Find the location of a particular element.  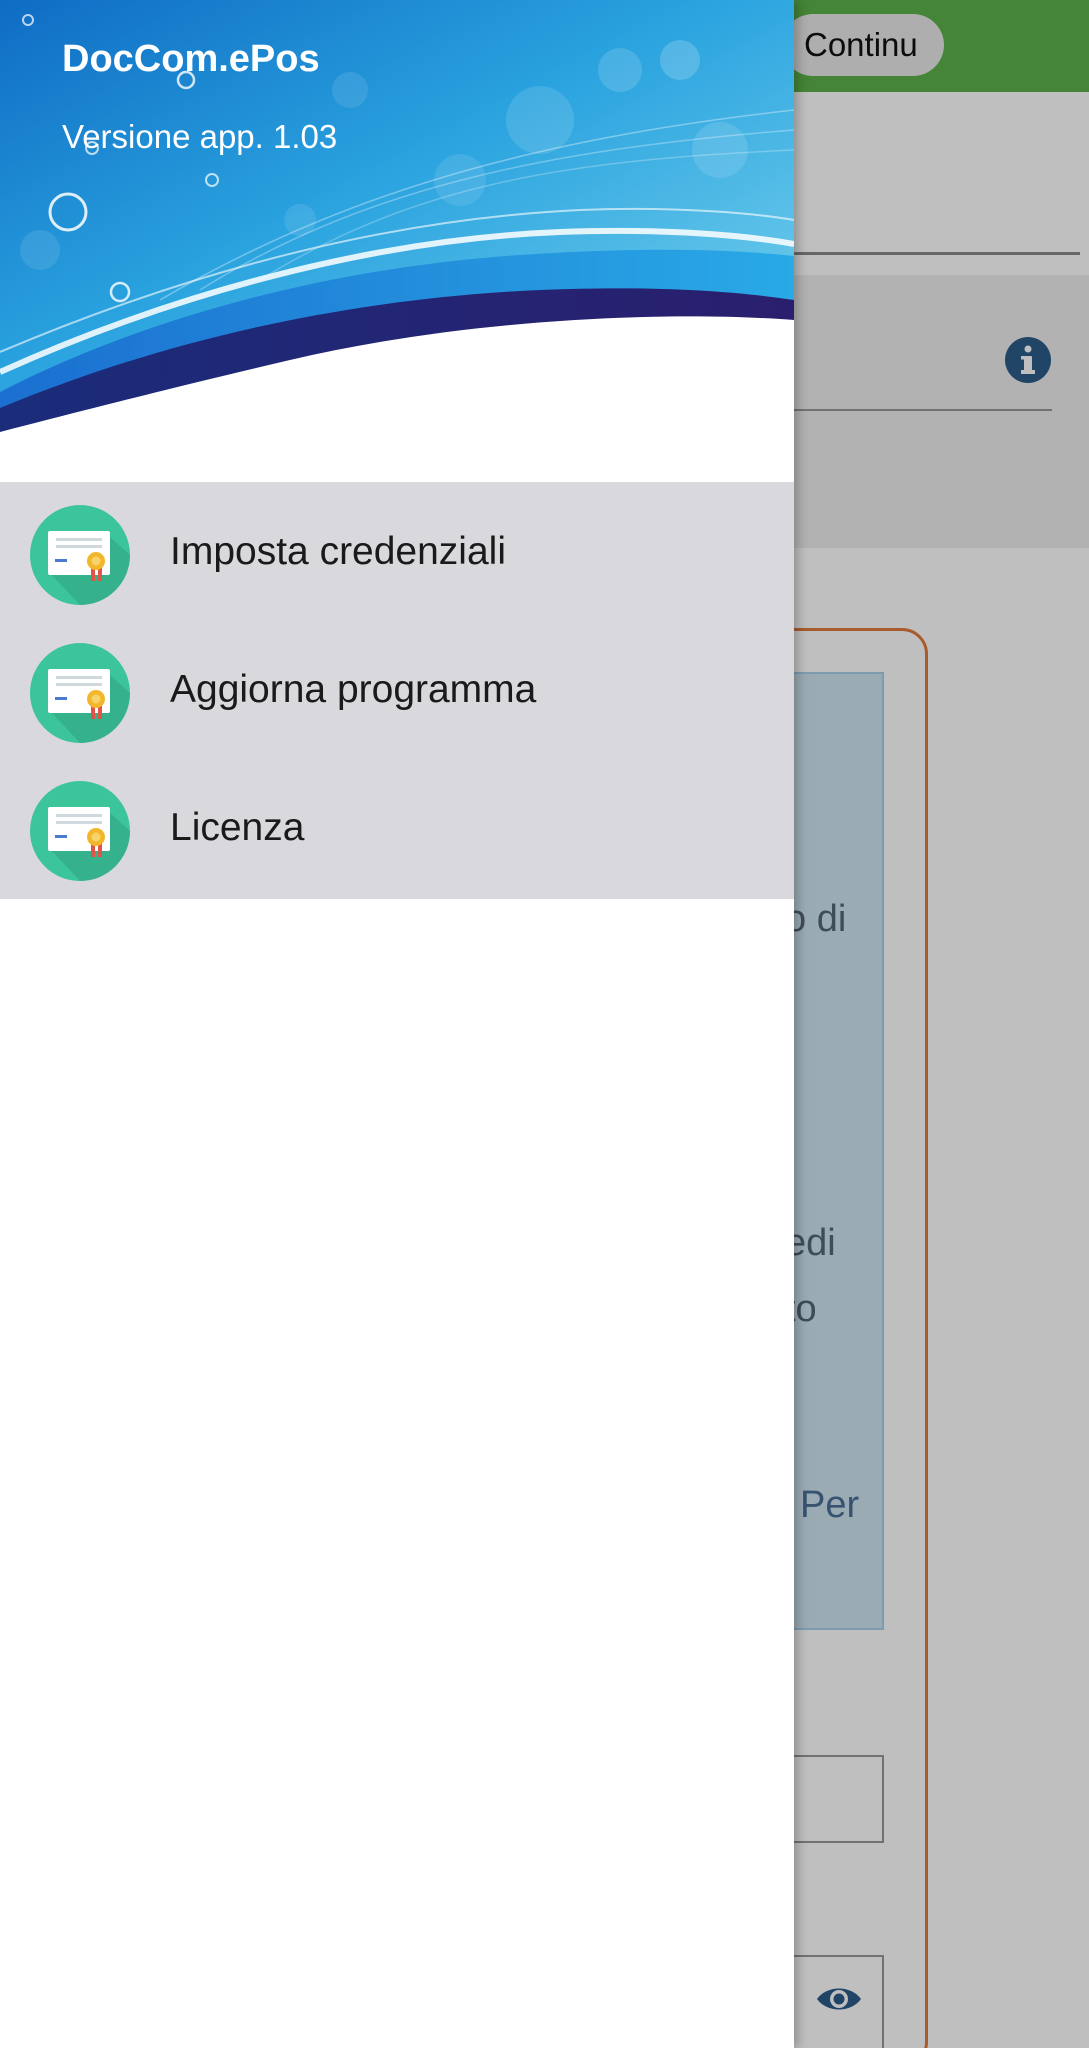

menu-item-label: Aggiorna programma is located at coordinates (353, 689).